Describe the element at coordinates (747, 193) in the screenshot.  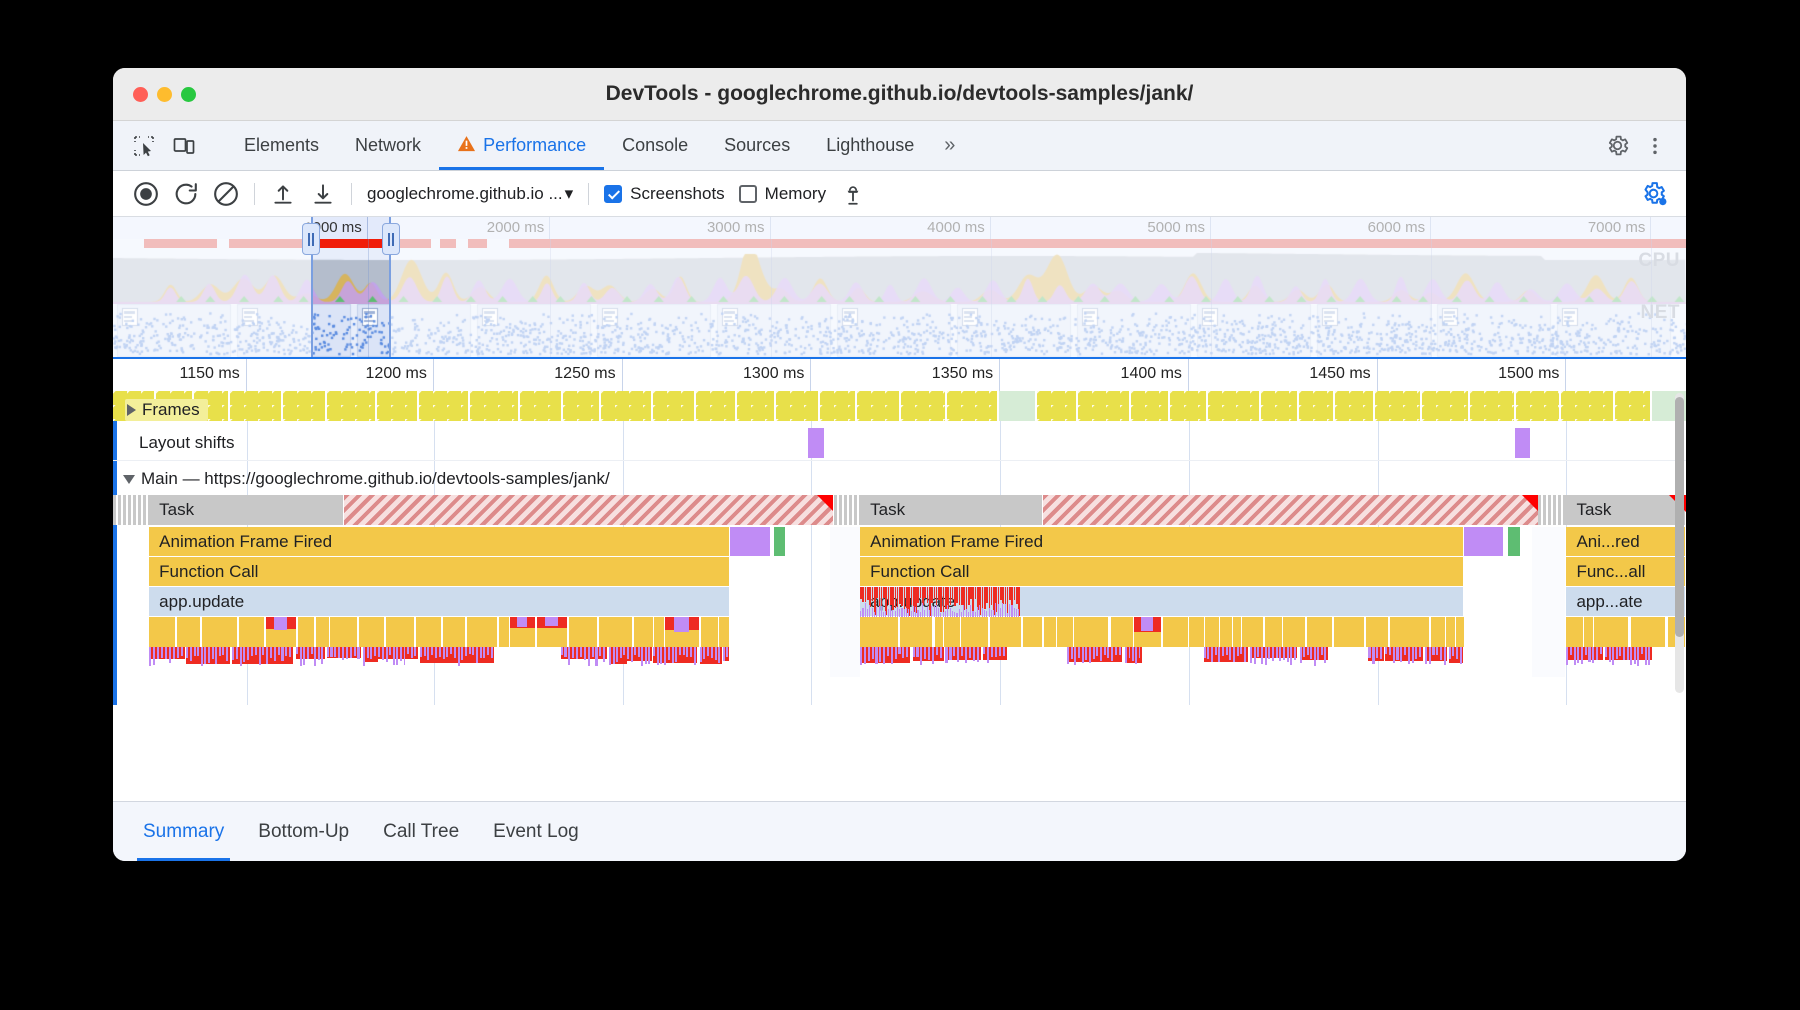
I see `memory-checkbox-box` at that location.